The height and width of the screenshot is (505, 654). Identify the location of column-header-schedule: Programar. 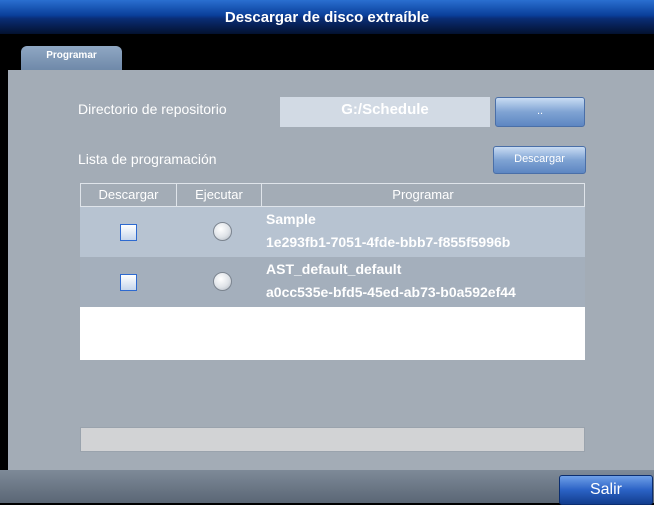
(423, 194).